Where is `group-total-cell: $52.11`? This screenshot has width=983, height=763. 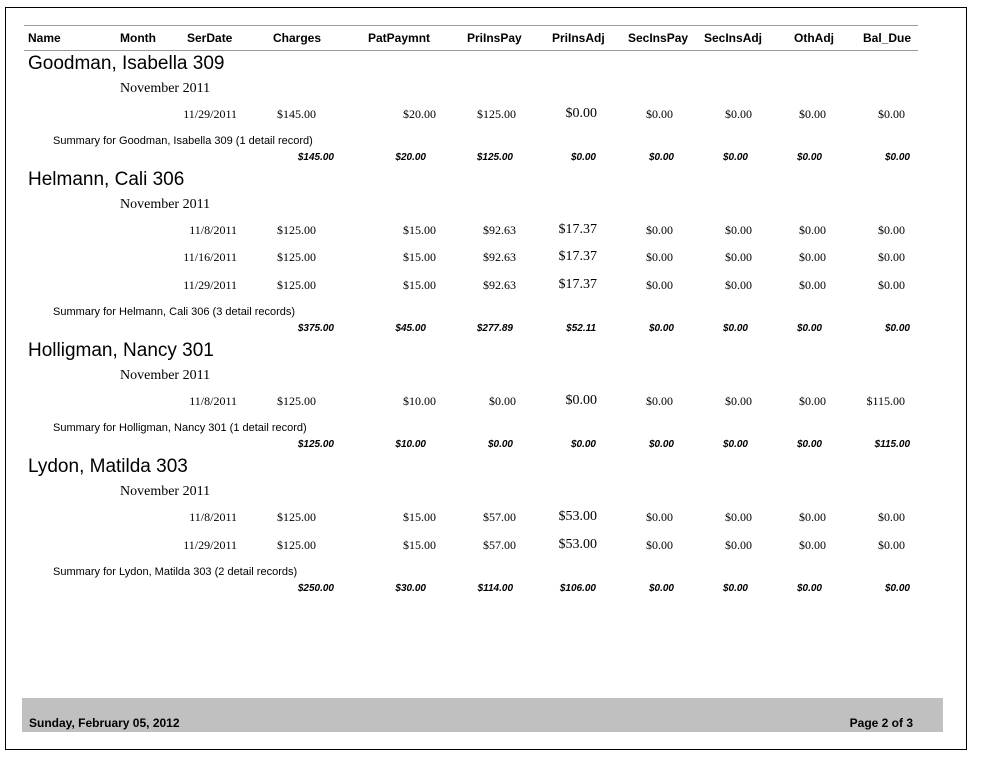
group-total-cell: $52.11 is located at coordinates (581, 328).